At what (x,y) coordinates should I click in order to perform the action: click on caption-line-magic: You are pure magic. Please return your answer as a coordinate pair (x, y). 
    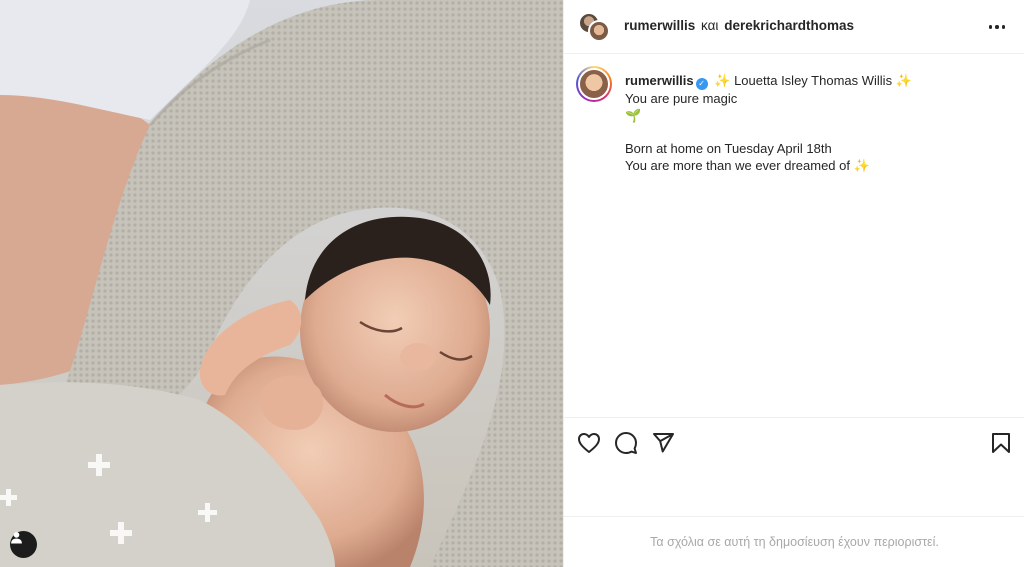
    Looking at the image, I should click on (681, 98).